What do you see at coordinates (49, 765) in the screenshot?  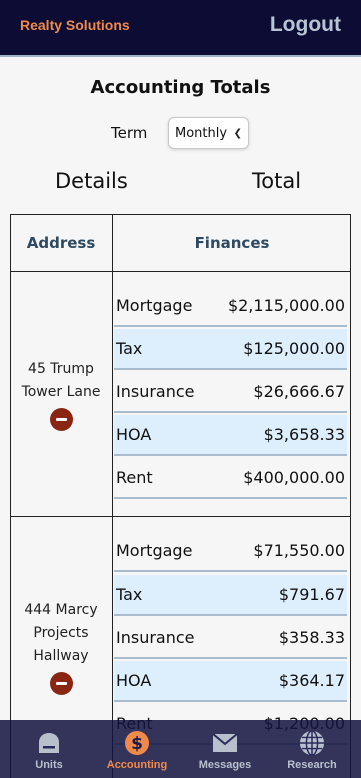 I see `nav-units-label: Units` at bounding box center [49, 765].